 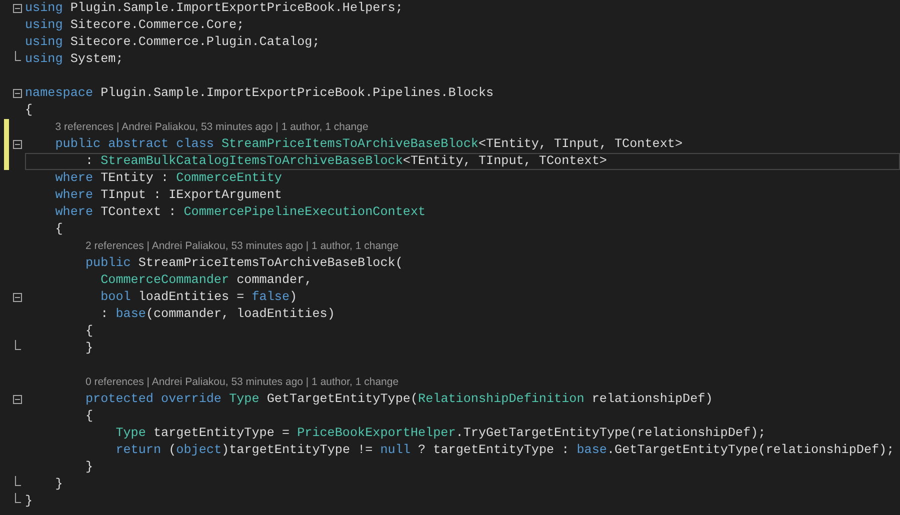 What do you see at coordinates (243, 263) in the screenshot?
I see `code-line: public StreamPriceItemsToArchiveBaseBlock(` at bounding box center [243, 263].